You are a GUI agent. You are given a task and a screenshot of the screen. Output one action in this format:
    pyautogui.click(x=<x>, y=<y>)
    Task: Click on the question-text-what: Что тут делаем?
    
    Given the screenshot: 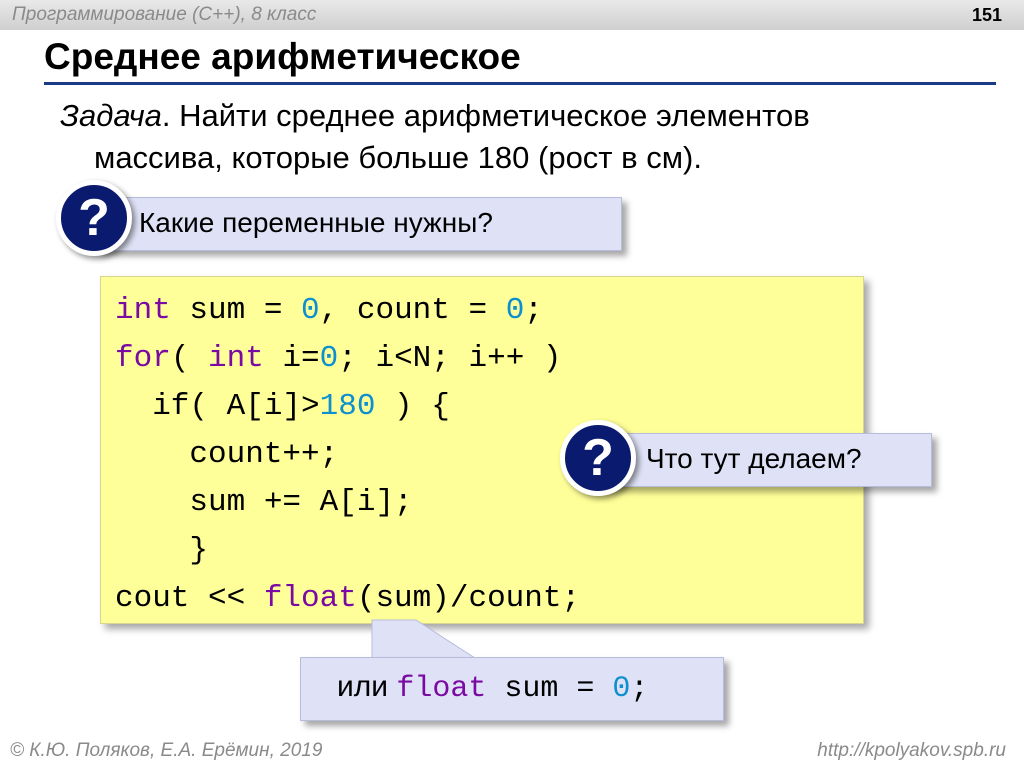 What is the action you would take?
    pyautogui.click(x=754, y=458)
    